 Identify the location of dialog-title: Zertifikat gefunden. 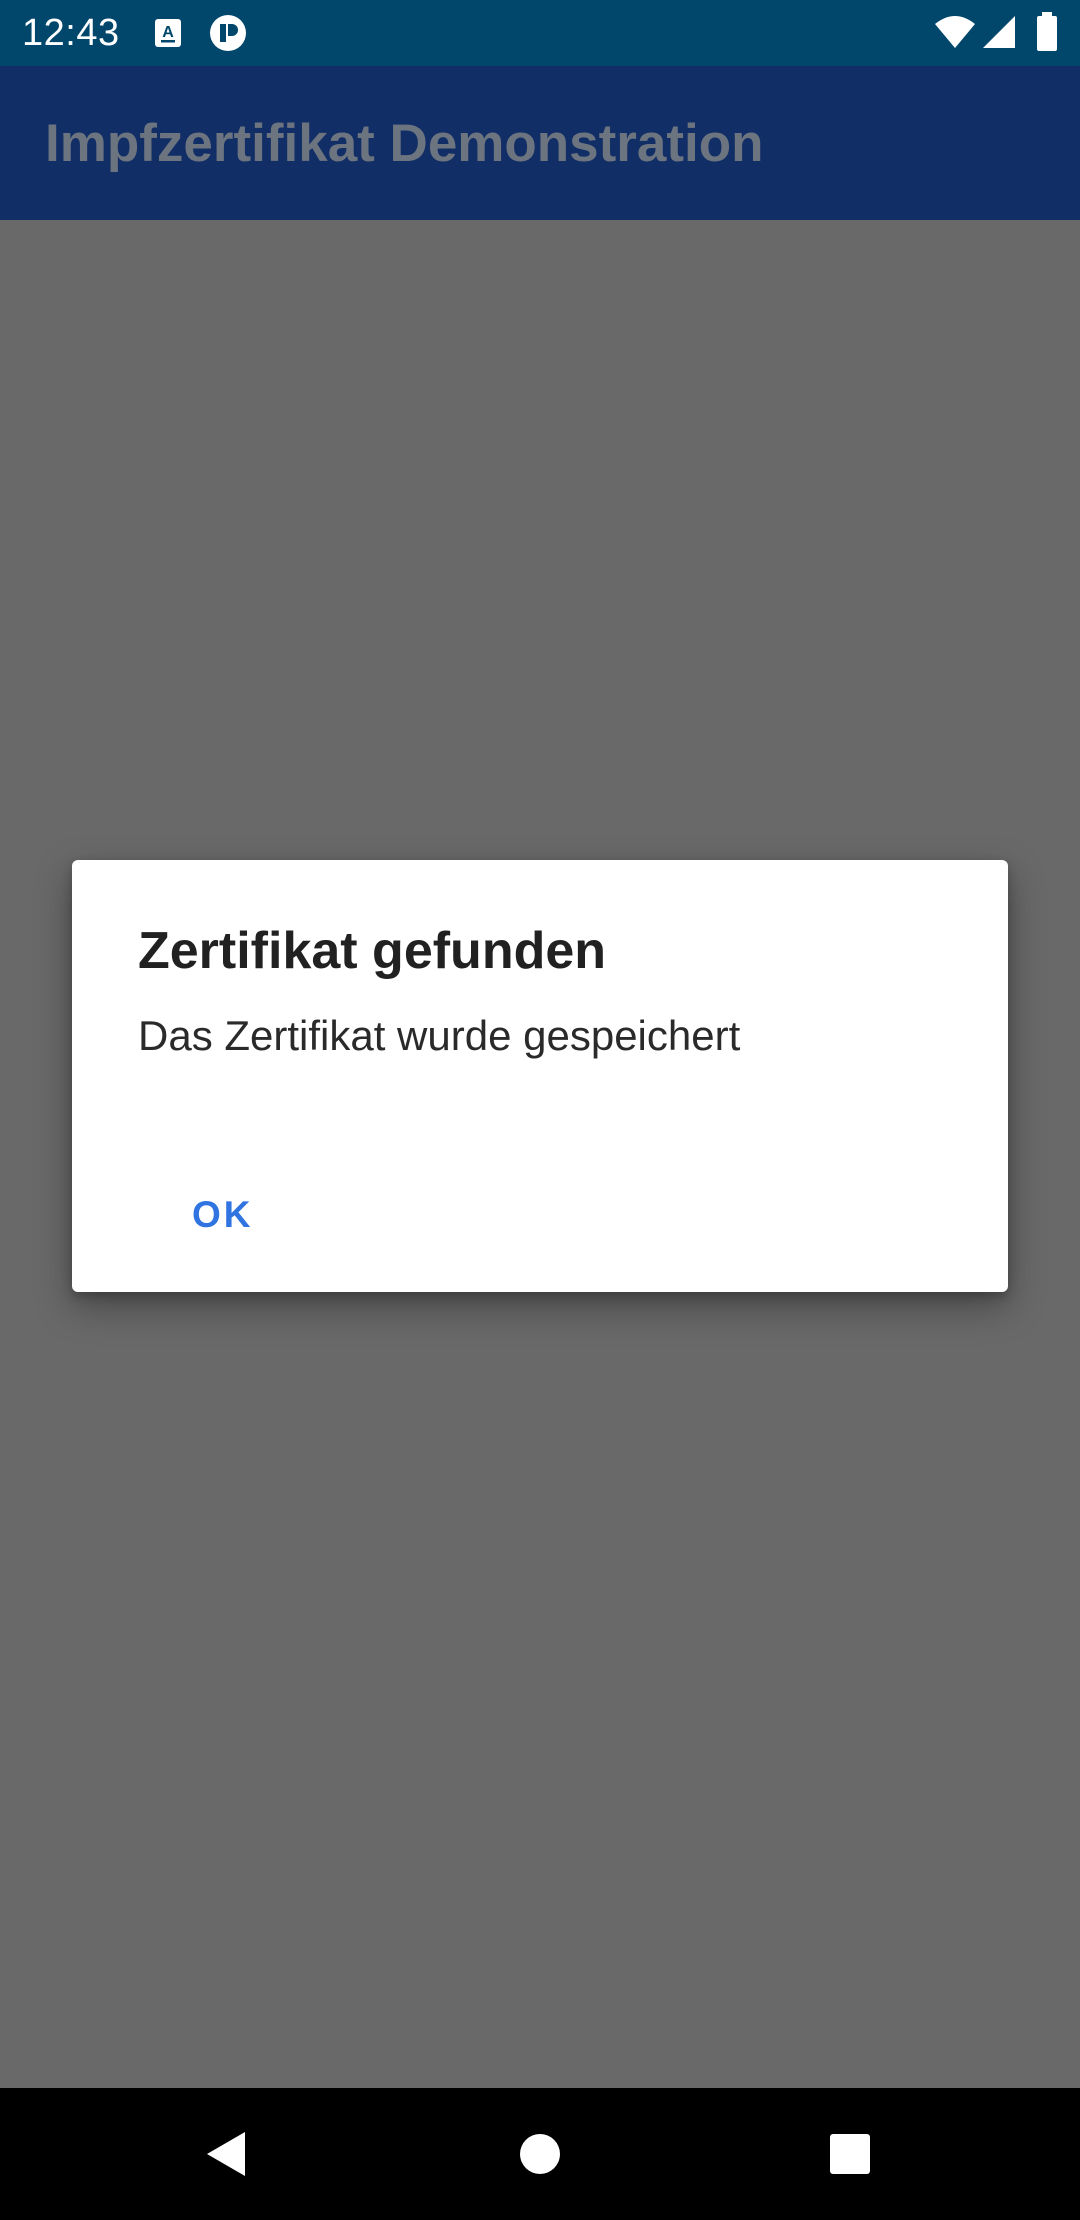
(372, 951).